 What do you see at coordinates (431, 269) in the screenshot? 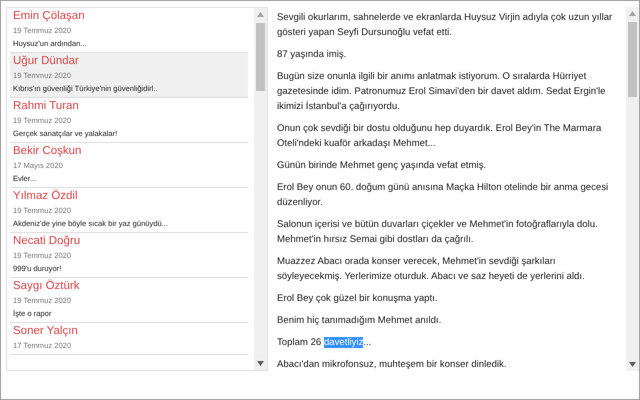
I see `article-paragraph: Muazzez Abacı orada konser verecek, Mehmet'in sevdiği şarkıları söyleyecekmiş. Yerlerimize oturduk. Abacı ve saz heyeti de yerlerini aldı.` at bounding box center [431, 269].